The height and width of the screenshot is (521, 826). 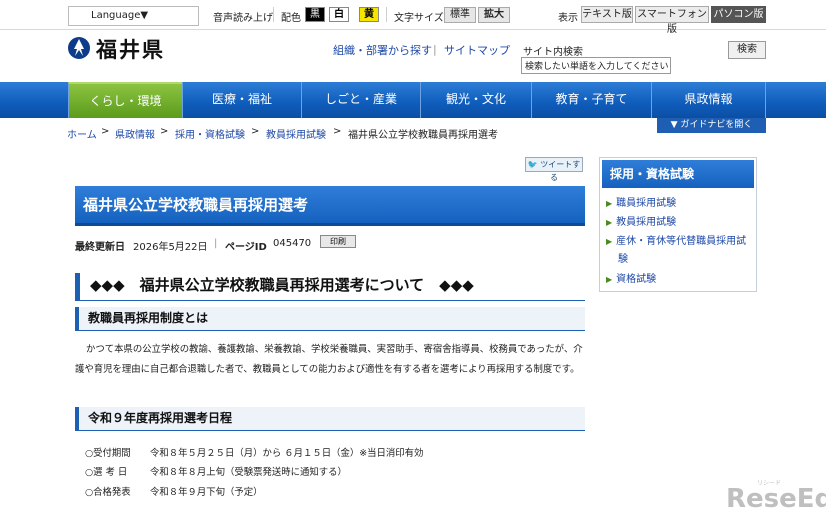 What do you see at coordinates (291, 18) in the screenshot?
I see `color-label: 配色` at bounding box center [291, 18].